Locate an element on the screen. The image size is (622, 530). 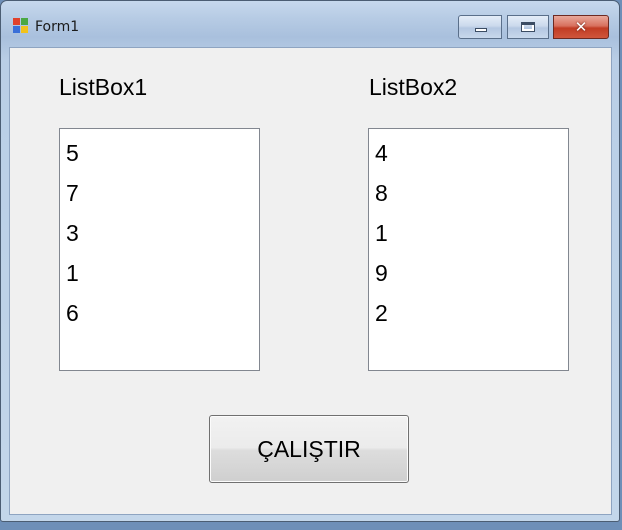
close-button: ✕ is located at coordinates (581, 27).